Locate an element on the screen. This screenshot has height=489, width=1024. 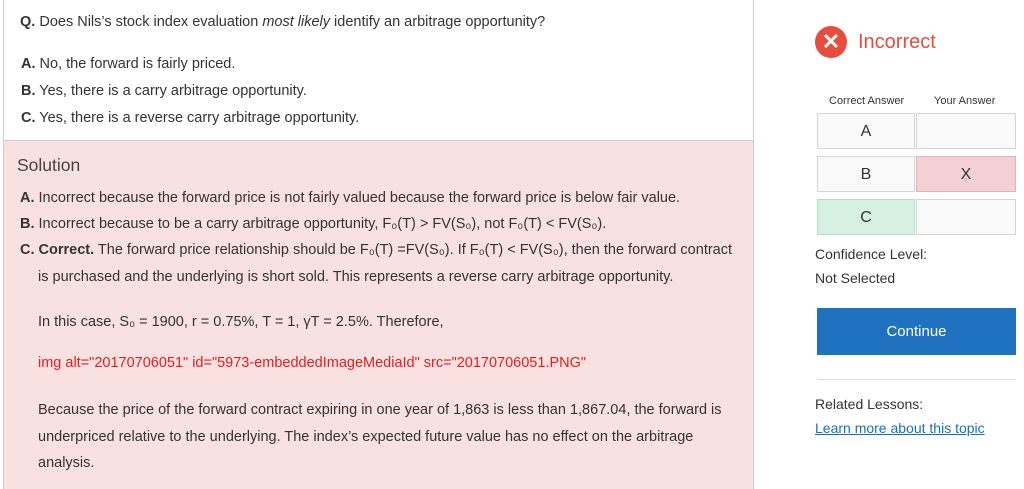
divider is located at coordinates (916, 379).